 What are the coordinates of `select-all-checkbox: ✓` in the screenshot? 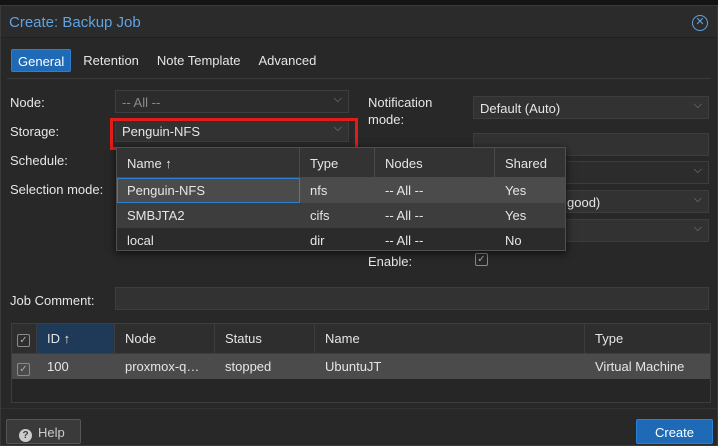 It's located at (23, 340).